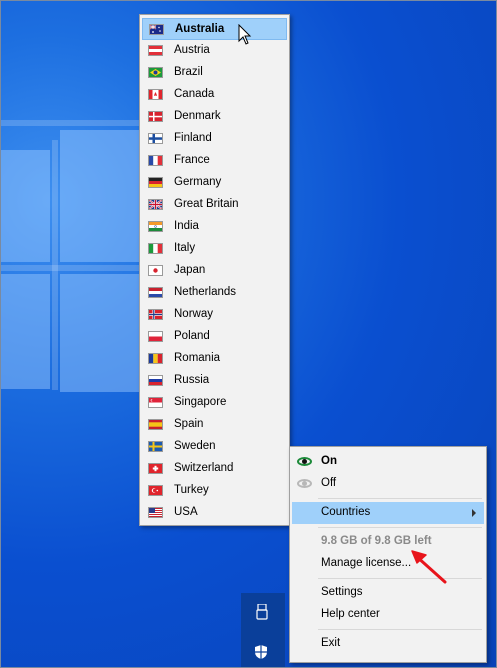  What do you see at coordinates (429, 567) in the screenshot?
I see `annotation-arrow` at bounding box center [429, 567].